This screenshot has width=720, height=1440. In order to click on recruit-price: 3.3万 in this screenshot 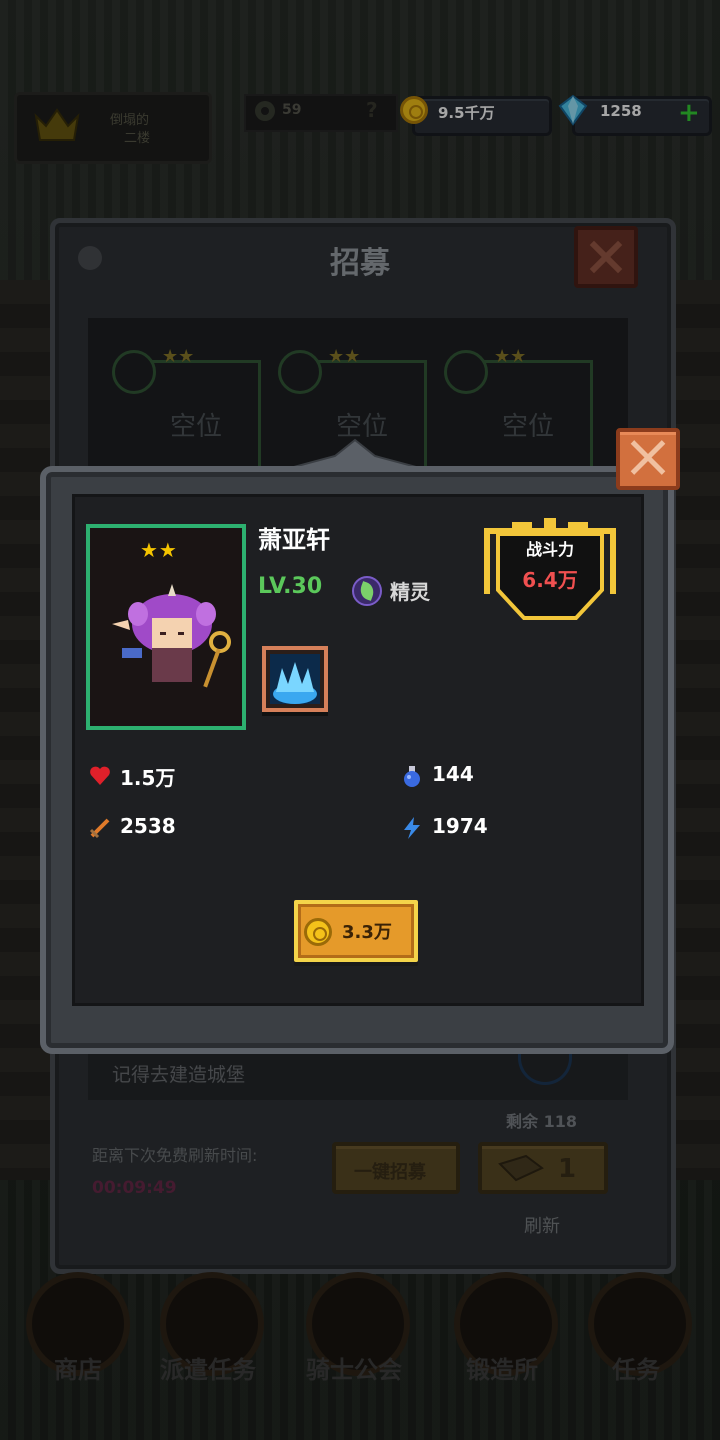, I will do `click(367, 932)`.